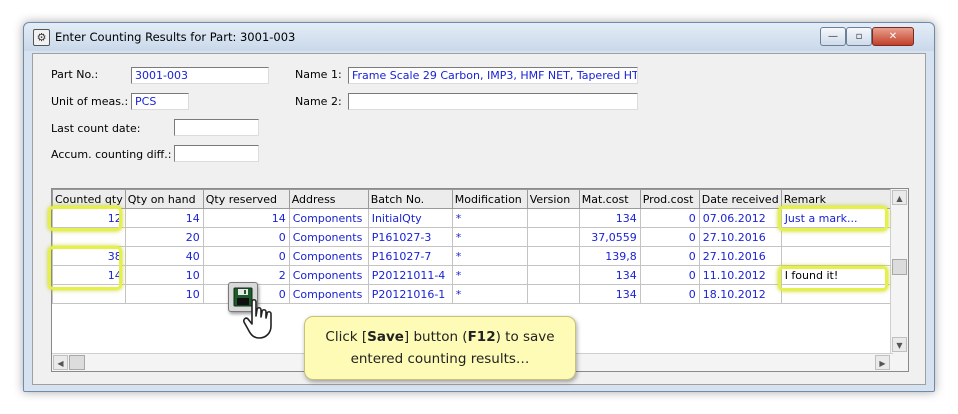  Describe the element at coordinates (164, 218) in the screenshot. I see `qty-on-hand-cell: 14` at that location.